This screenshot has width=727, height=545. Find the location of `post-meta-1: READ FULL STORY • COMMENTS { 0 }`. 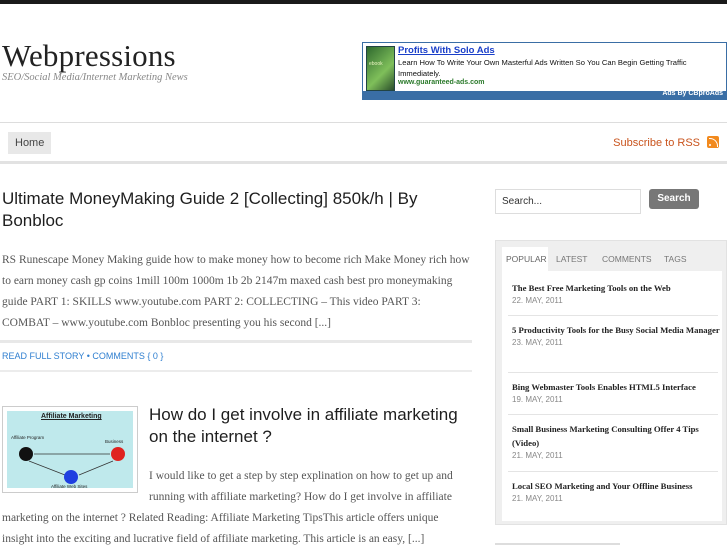

post-meta-1: READ FULL STORY • COMMENTS { 0 } is located at coordinates (82, 356).